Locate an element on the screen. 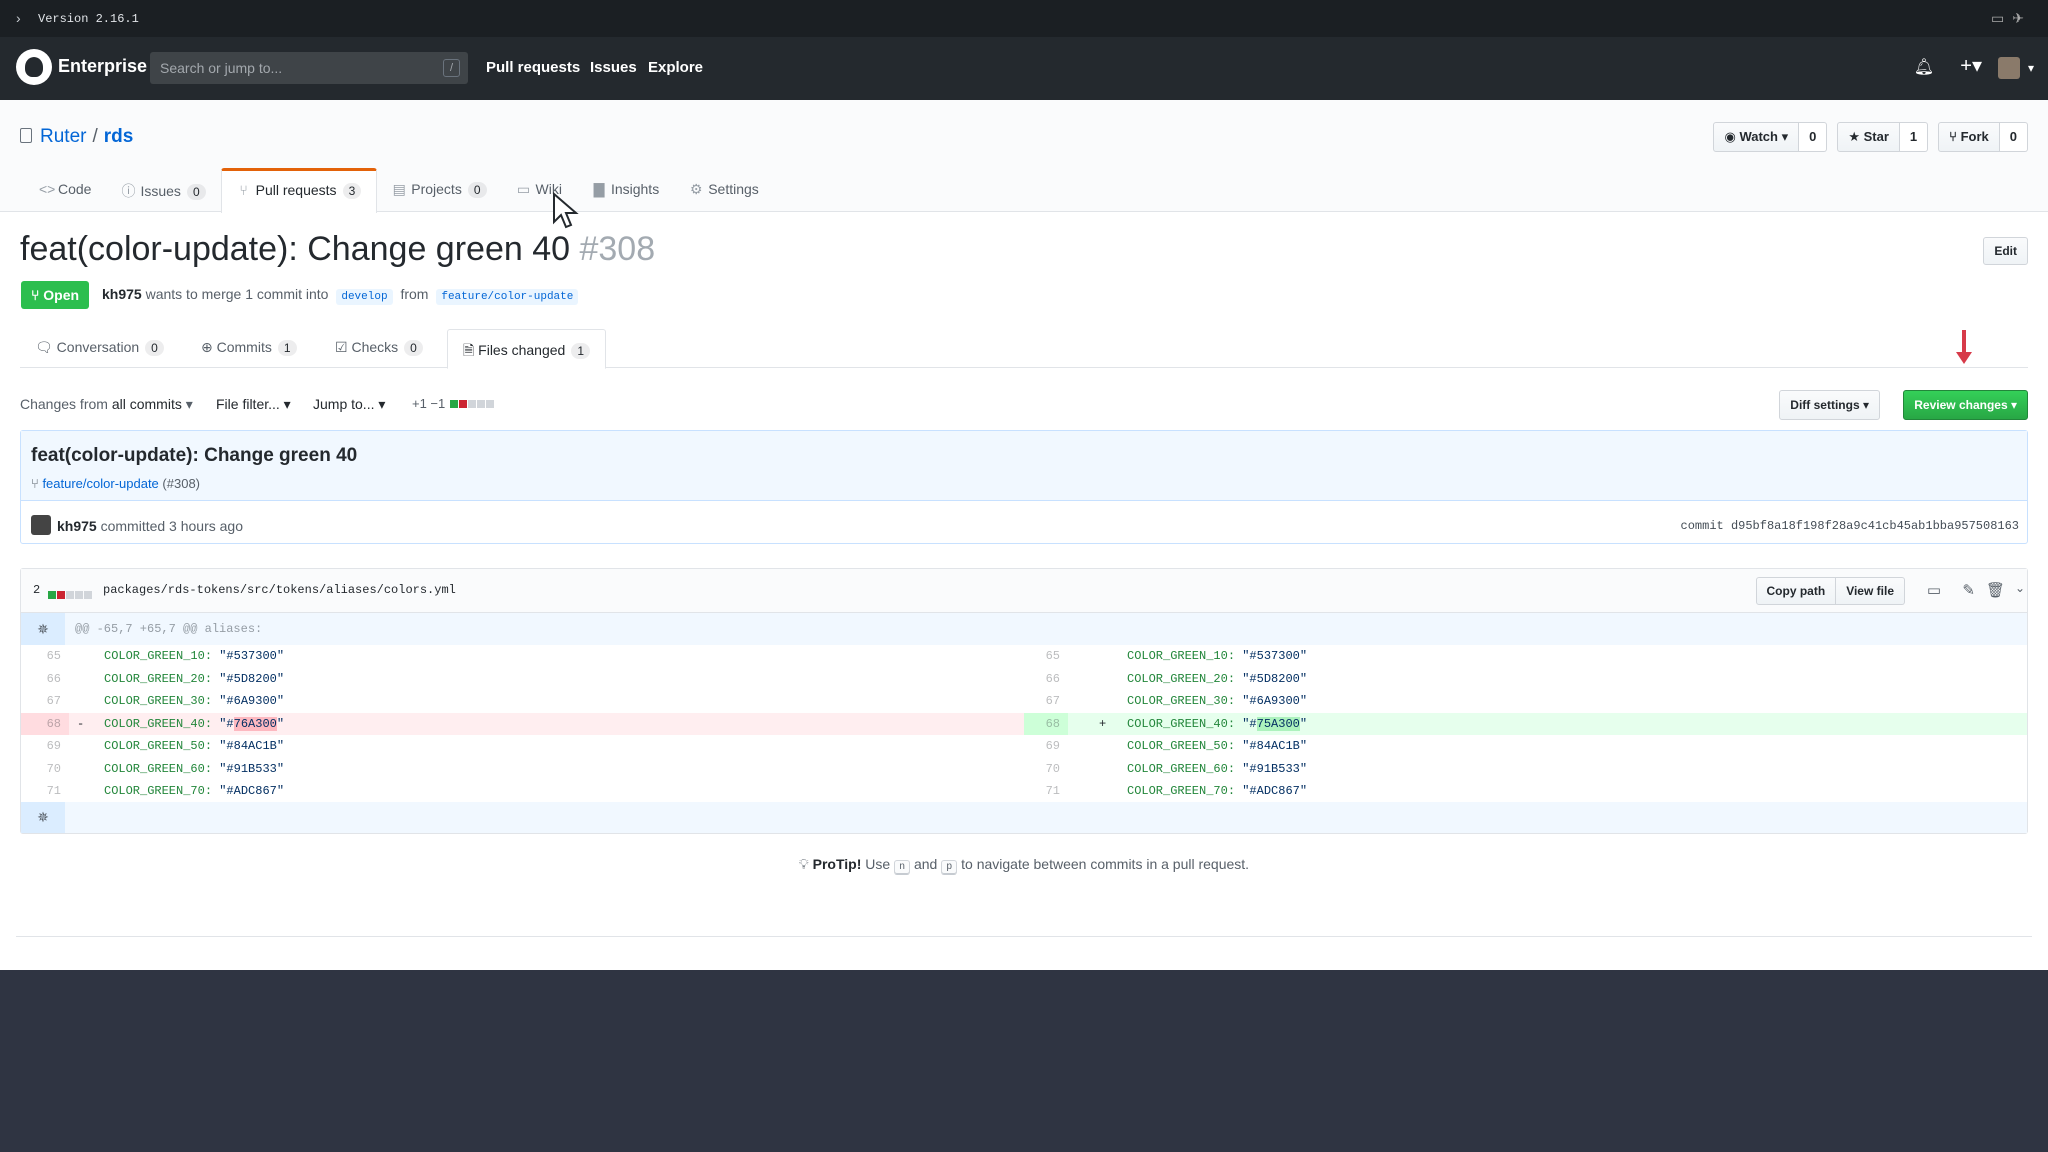  file-filter-dropdown: File filter... ▾ is located at coordinates (253, 404).